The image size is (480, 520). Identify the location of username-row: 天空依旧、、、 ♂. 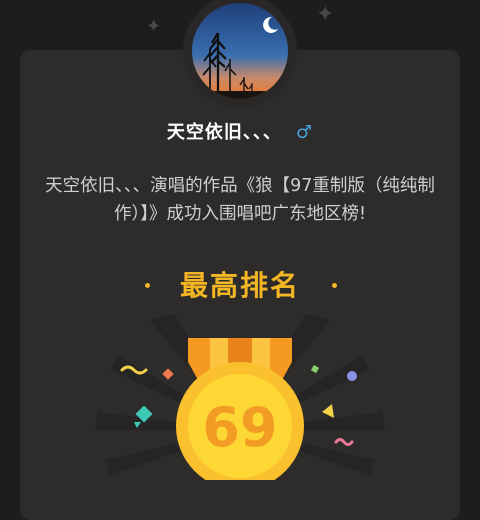
(240, 131).